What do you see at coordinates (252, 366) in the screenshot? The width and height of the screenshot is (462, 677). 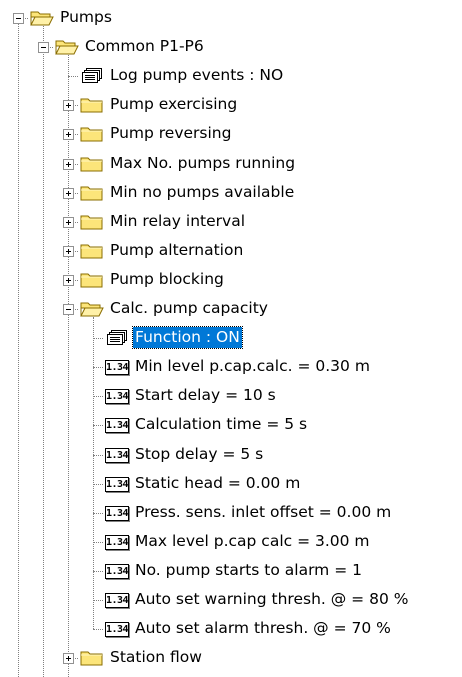 I see `tree-node-label: Min level p.cap.calc. = 0.30 m` at bounding box center [252, 366].